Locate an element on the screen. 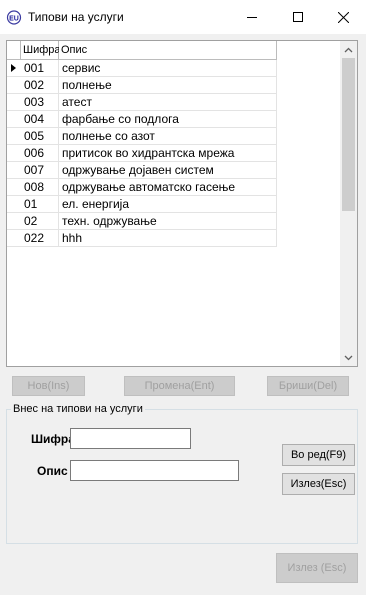 The image size is (366, 595). minimize-button is located at coordinates (252, 17).